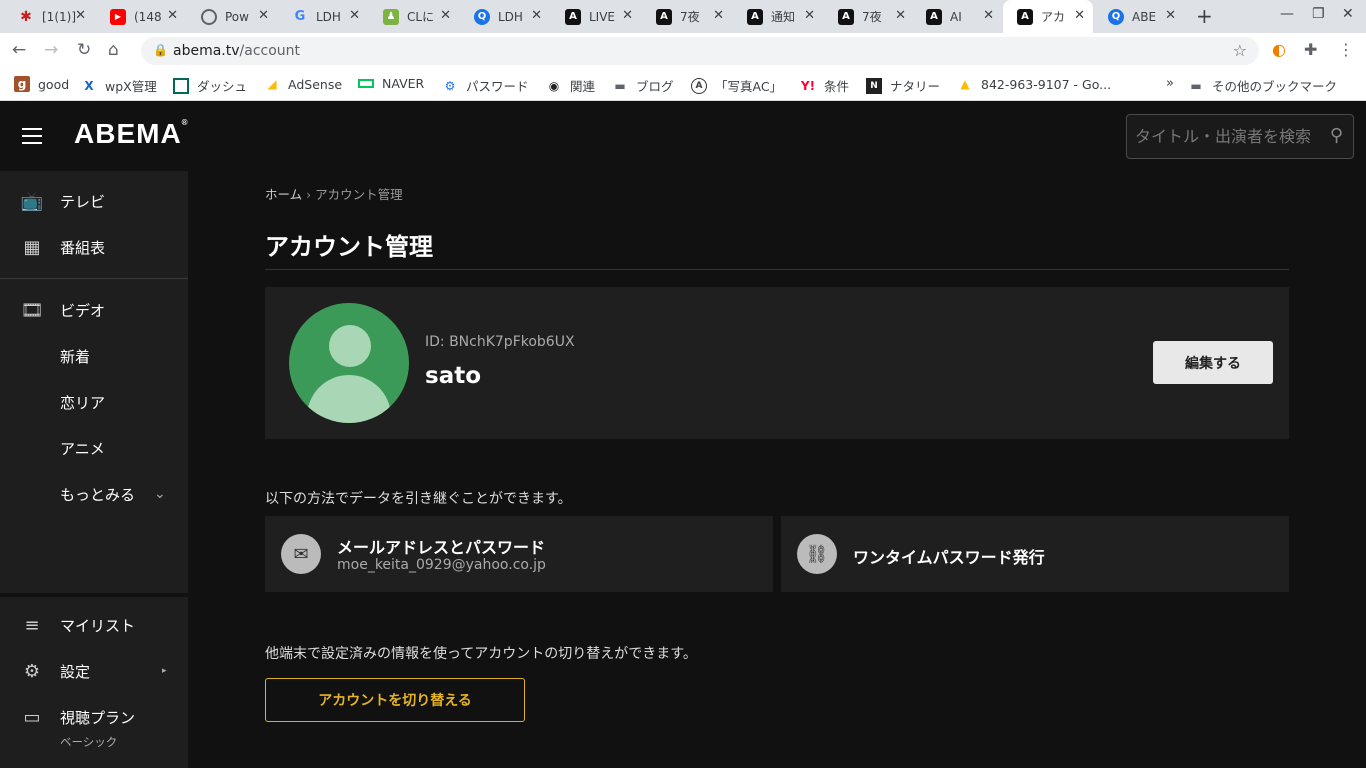 The height and width of the screenshot is (768, 1366). I want to click on bookmark: Y! 条件, so click(824, 85).